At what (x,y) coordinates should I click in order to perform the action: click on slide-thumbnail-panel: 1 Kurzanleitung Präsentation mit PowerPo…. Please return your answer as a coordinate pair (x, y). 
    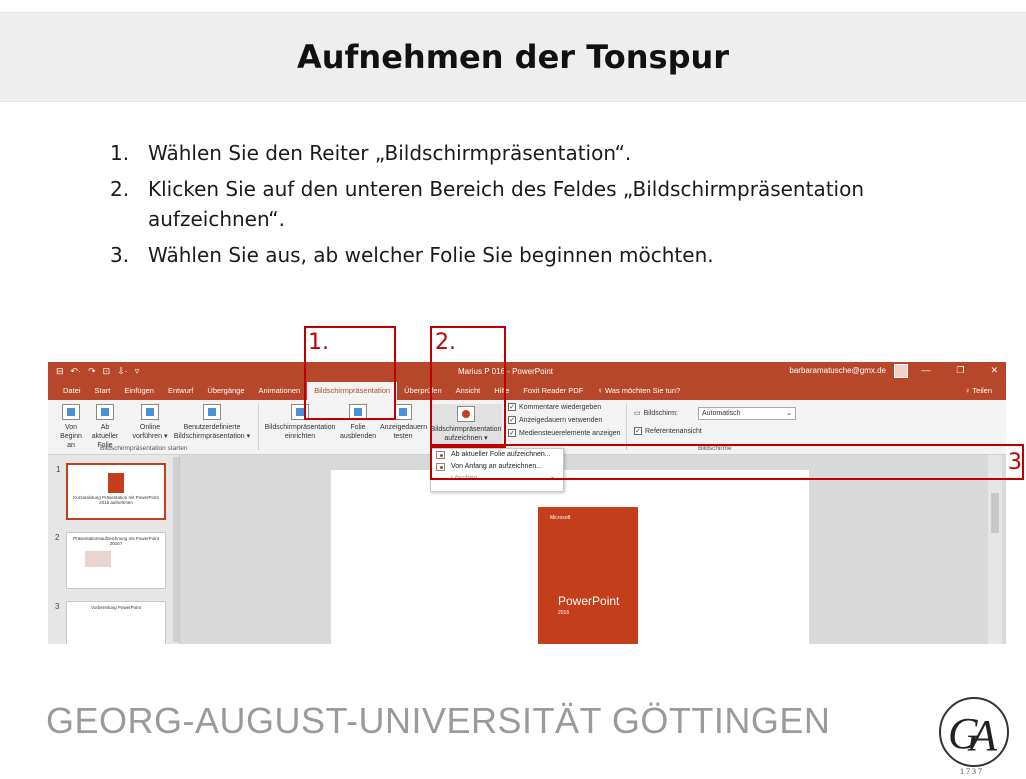
    Looking at the image, I should click on (114, 549).